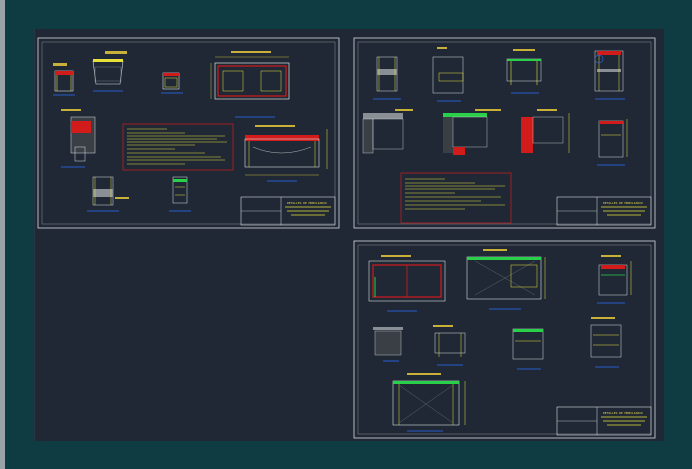  Describe the element at coordinates (387, 131) in the screenshot. I see `detail-wall-section-a` at that location.